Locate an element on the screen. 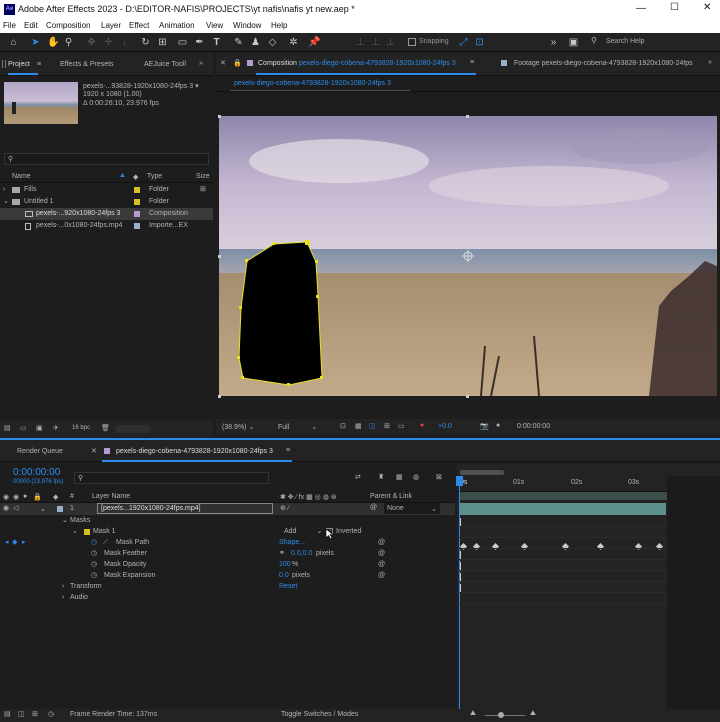 The height and width of the screenshot is (722, 720). list-item: pexels-...0x1080-24fps.mp4 Importe...EX is located at coordinates (106, 226).